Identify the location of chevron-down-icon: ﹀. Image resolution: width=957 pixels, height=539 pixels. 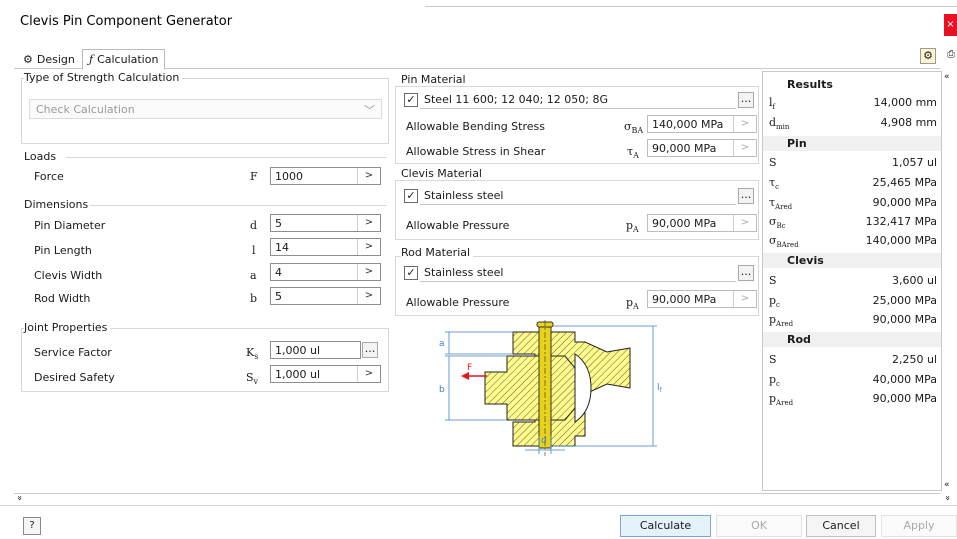
(369, 110).